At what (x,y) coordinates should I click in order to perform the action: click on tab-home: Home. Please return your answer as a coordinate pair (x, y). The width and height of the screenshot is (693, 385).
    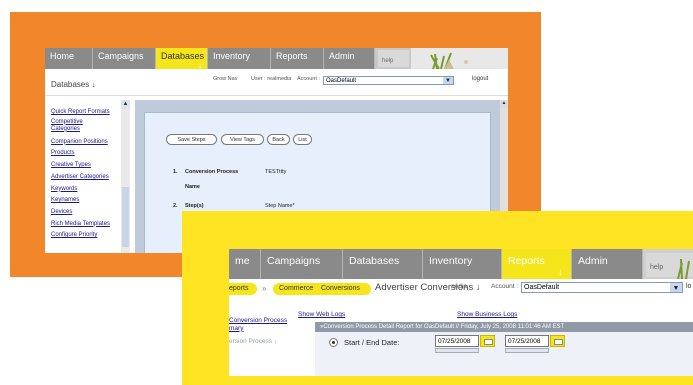
    Looking at the image, I should click on (69, 58).